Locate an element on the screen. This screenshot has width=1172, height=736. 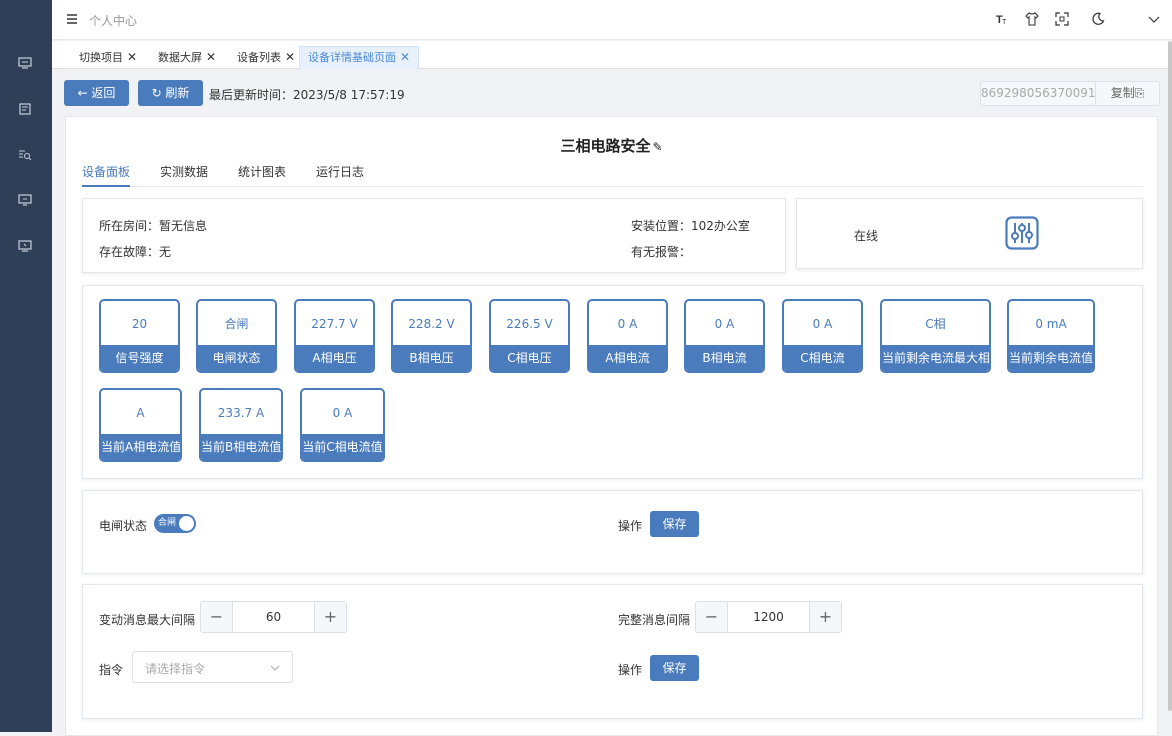
metric-label: B相电流 is located at coordinates (724, 358).